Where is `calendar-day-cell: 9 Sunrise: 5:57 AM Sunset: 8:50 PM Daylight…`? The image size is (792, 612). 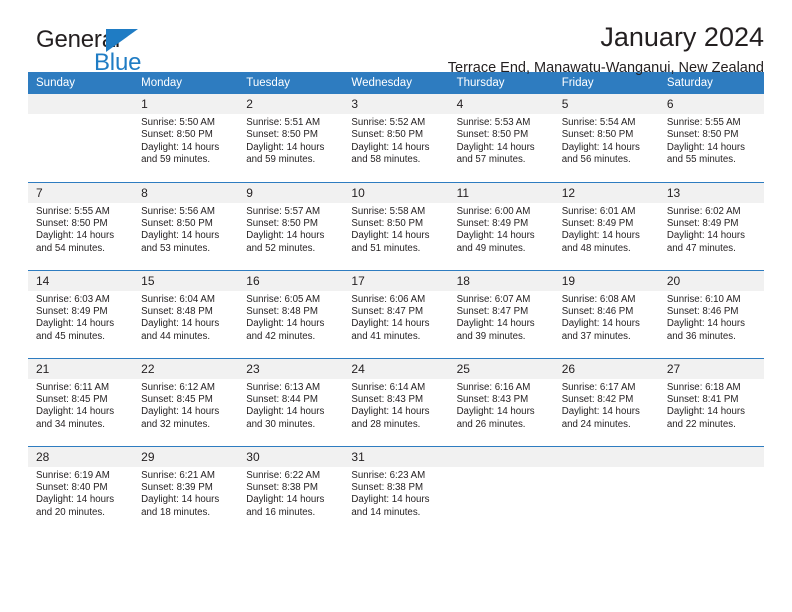
calendar-day-cell: 9 Sunrise: 5:57 AM Sunset: 8:50 PM Daylight… is located at coordinates (291, 225).